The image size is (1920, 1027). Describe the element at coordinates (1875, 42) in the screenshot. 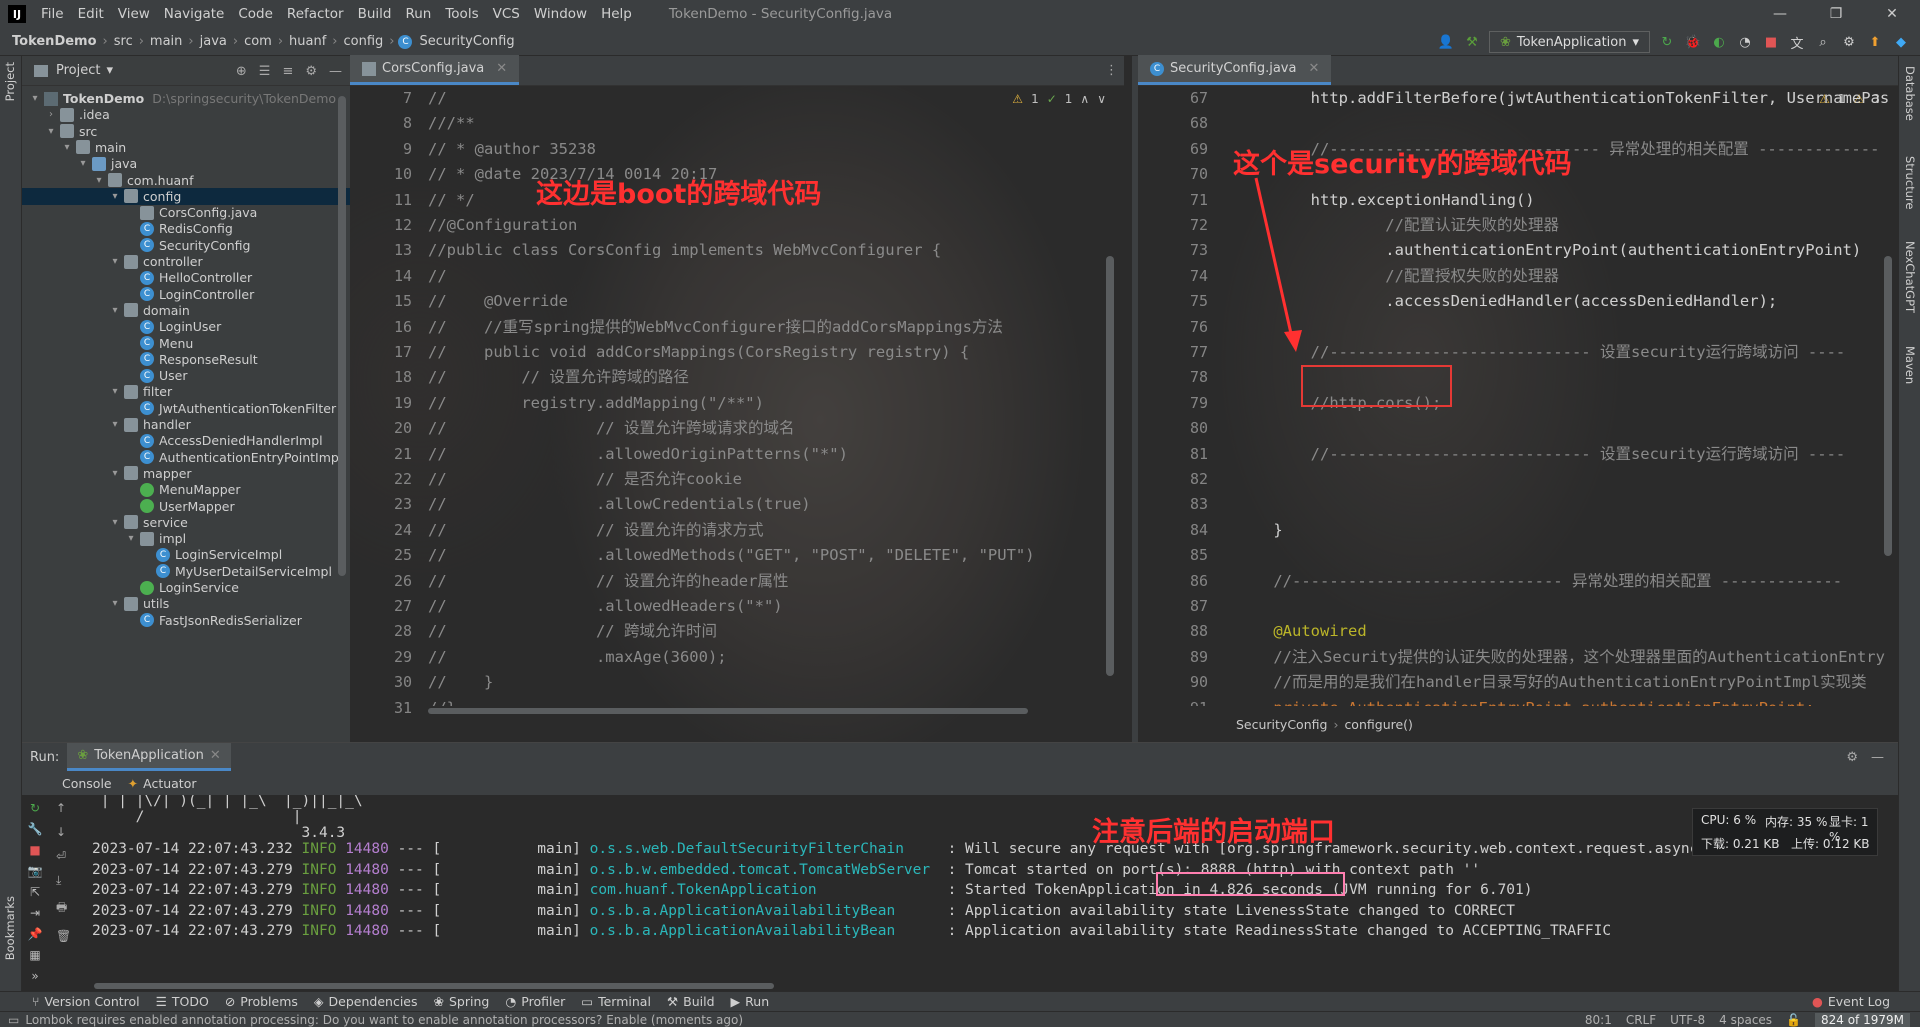

I see `update-icon: ⬆` at that location.